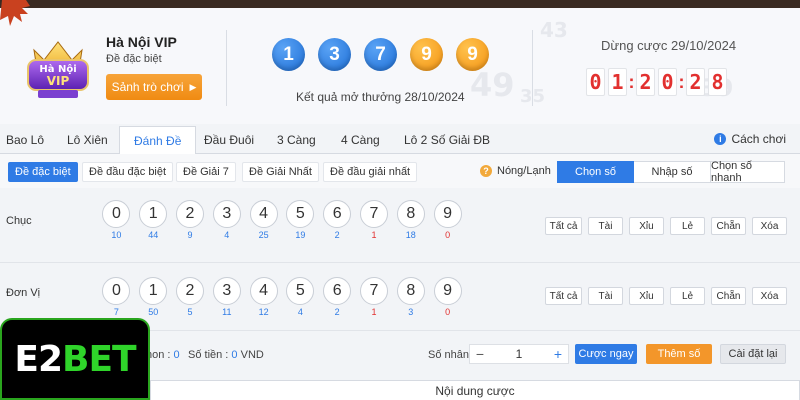 The width and height of the screenshot is (800, 400). I want to click on result-ball: 7, so click(380, 54).